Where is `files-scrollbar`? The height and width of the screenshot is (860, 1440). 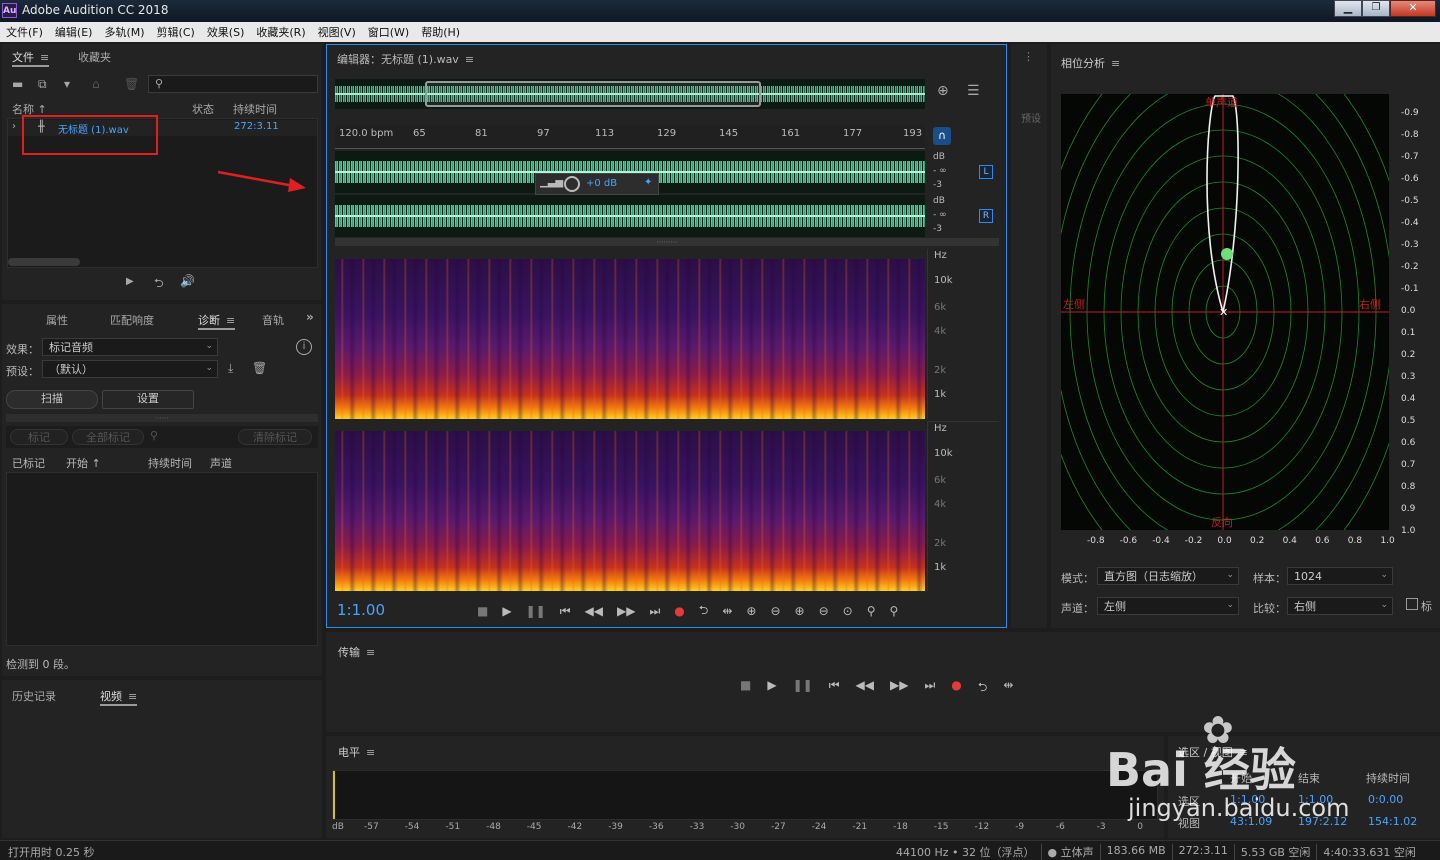
files-scrollbar is located at coordinates (44, 262).